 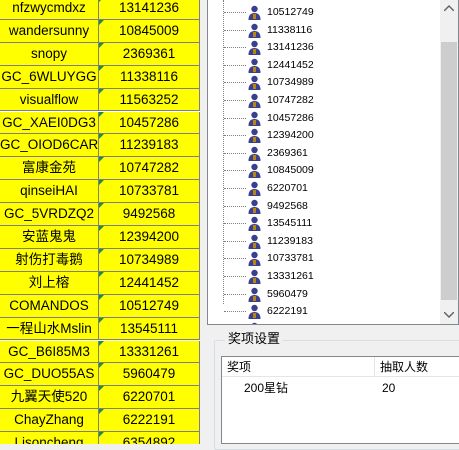 I want to click on sheet-row: ChayZhang 6222191, so click(x=100, y=421).